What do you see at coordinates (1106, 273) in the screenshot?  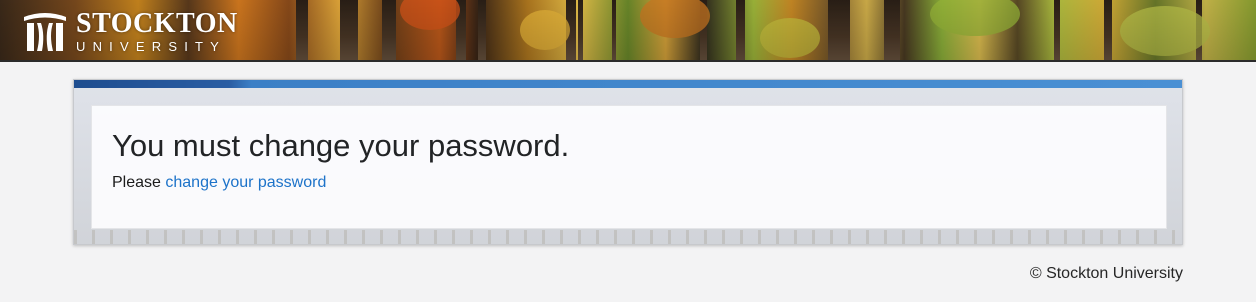 I see `footer-copyright: © Stockton University` at bounding box center [1106, 273].